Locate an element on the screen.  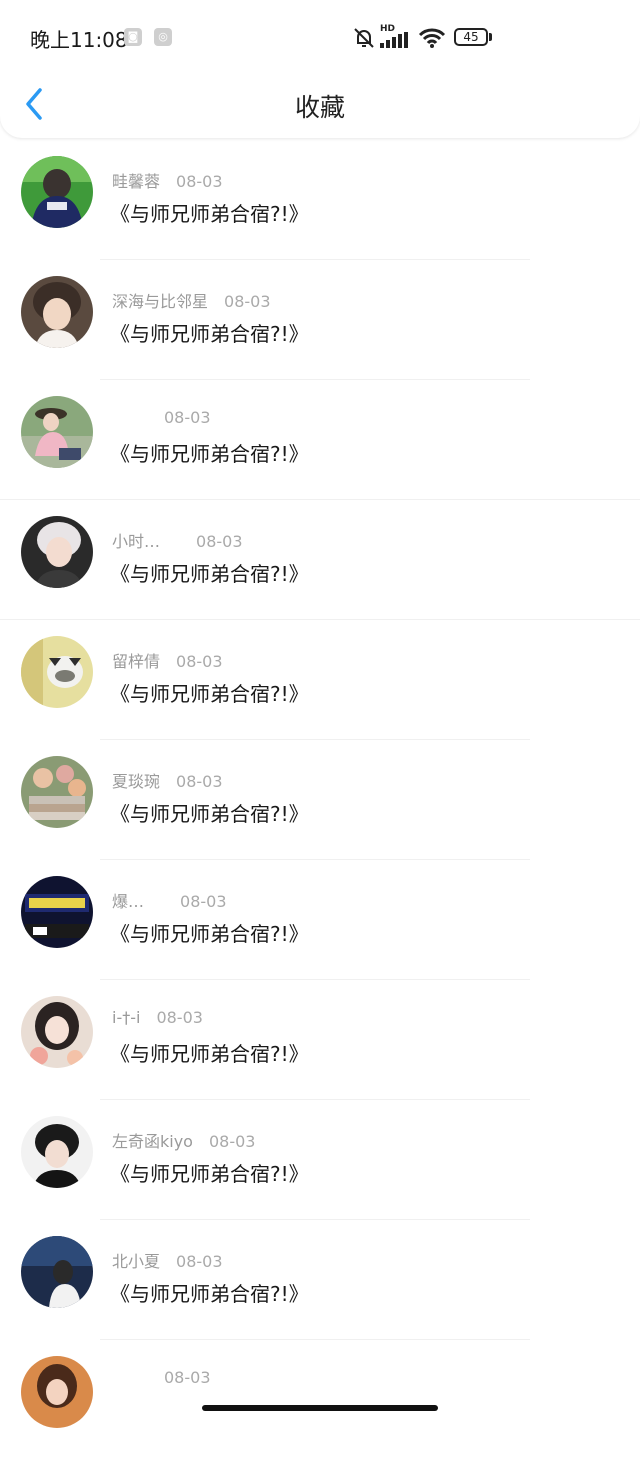
user-name: 夏琰琬 is located at coordinates (136, 780).